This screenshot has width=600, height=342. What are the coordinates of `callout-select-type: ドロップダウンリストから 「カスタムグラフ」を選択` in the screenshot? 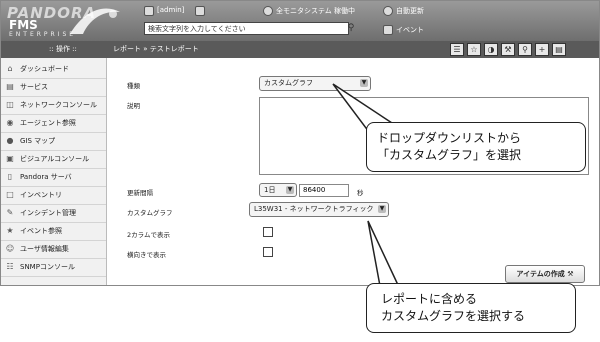 It's located at (476, 147).